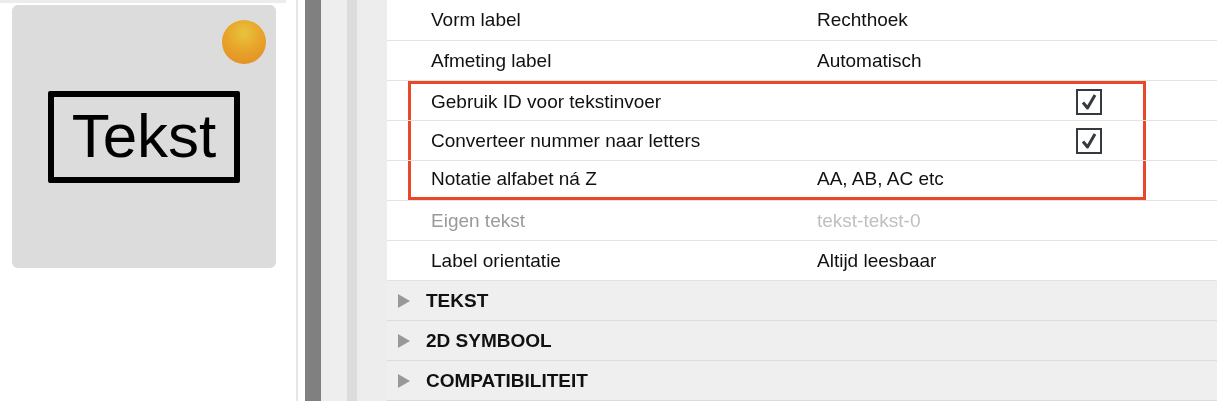  What do you see at coordinates (880, 179) in the screenshot?
I see `property-value: AA, AB, AC etc` at bounding box center [880, 179].